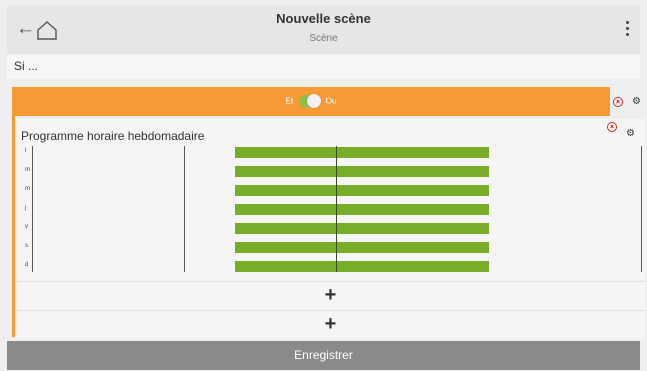  What do you see at coordinates (27, 265) in the screenshot?
I see `day-label: d` at bounding box center [27, 265].